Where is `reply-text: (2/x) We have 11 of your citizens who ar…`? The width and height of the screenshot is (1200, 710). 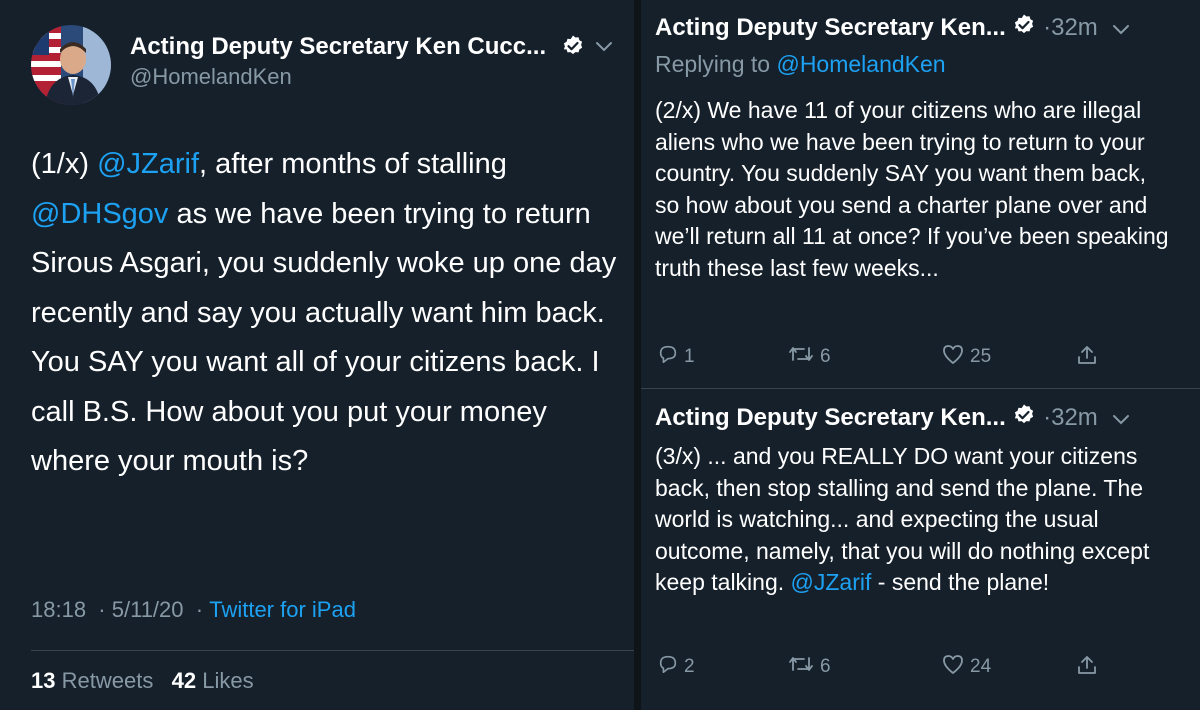 reply-text: (2/x) We have 11 of your citizens who ar… is located at coordinates (912, 189).